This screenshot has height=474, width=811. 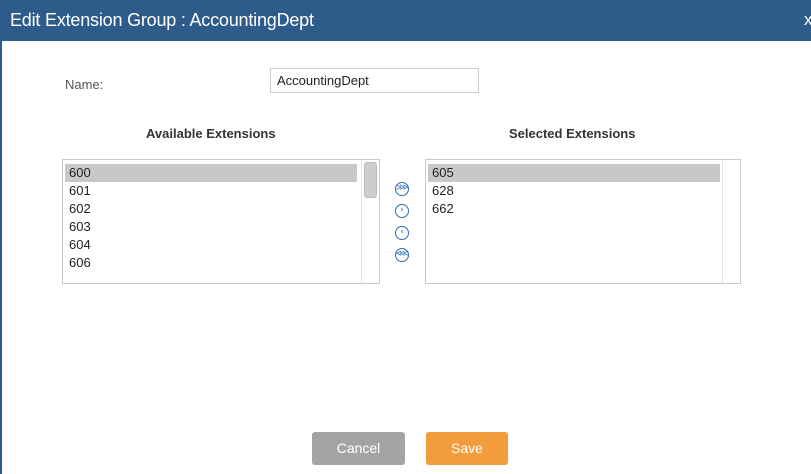 I want to click on list-item: 606, so click(x=211, y=263).